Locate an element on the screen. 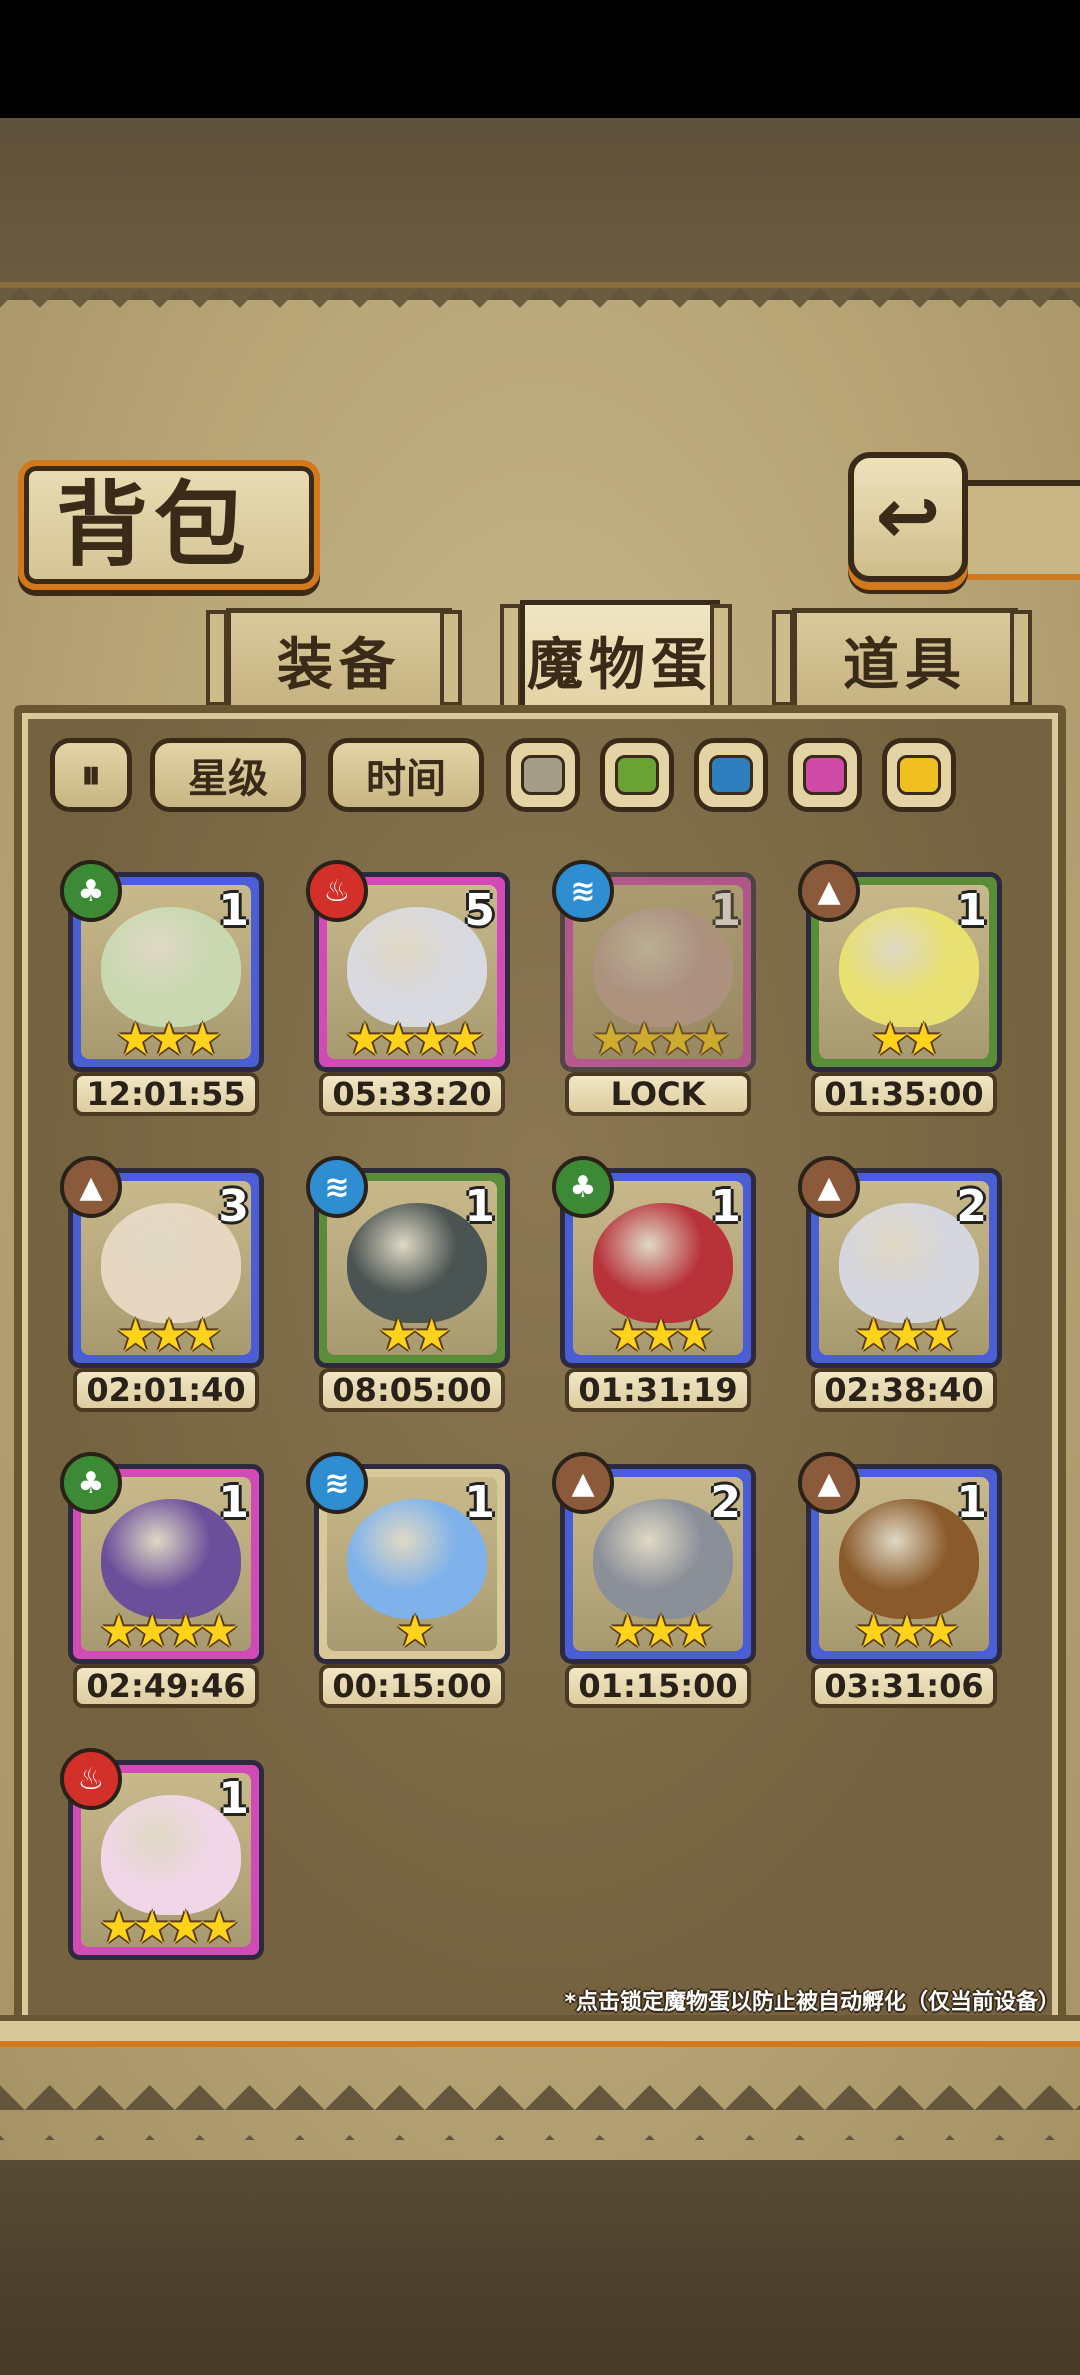 The image size is (1080, 2375). hatch-timer: 01:15:00 is located at coordinates (658, 1686).